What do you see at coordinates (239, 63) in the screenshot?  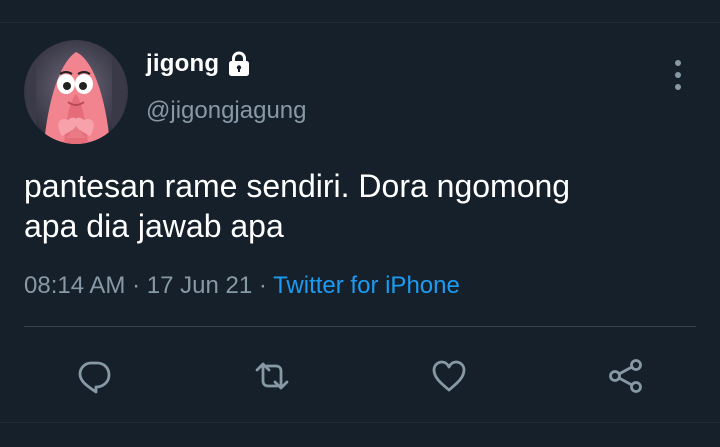 I see `lock-icon` at bounding box center [239, 63].